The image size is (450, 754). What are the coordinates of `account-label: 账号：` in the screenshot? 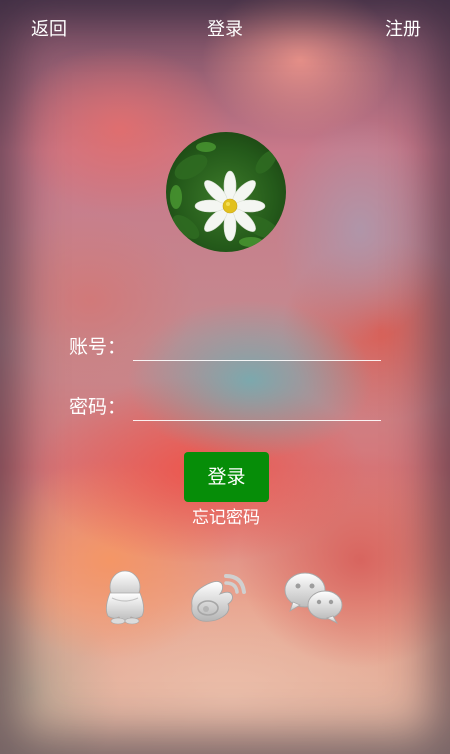 It's located at (98, 347).